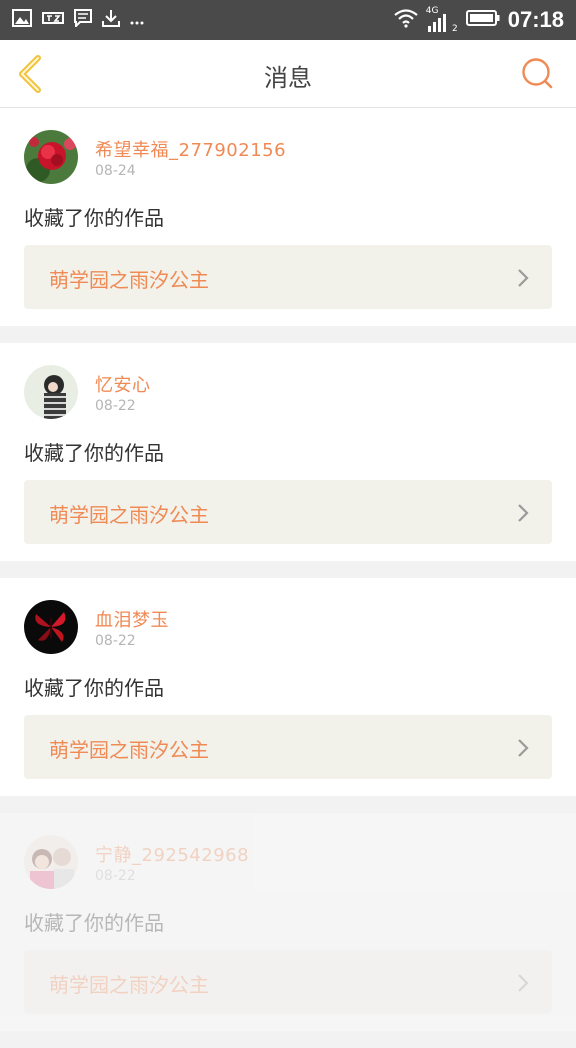 The height and width of the screenshot is (1048, 576). Describe the element at coordinates (115, 171) in the screenshot. I see `message-date: 08-24` at that location.